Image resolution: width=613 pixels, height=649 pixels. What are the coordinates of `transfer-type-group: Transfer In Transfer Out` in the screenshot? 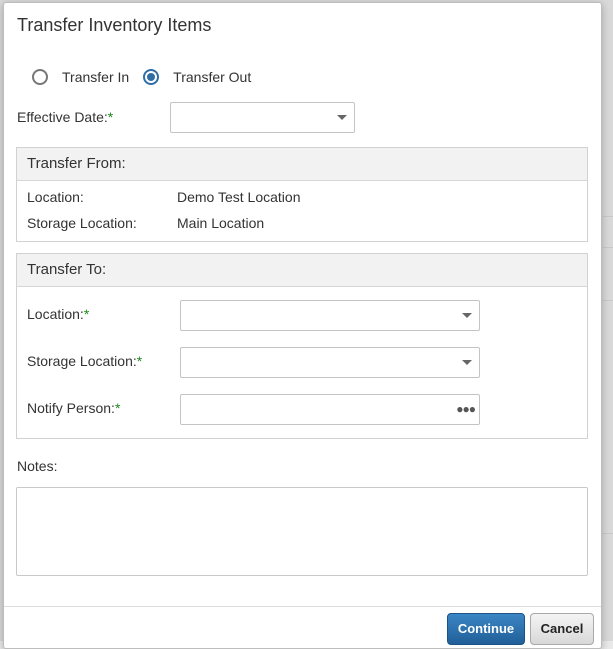 It's located at (148, 77).